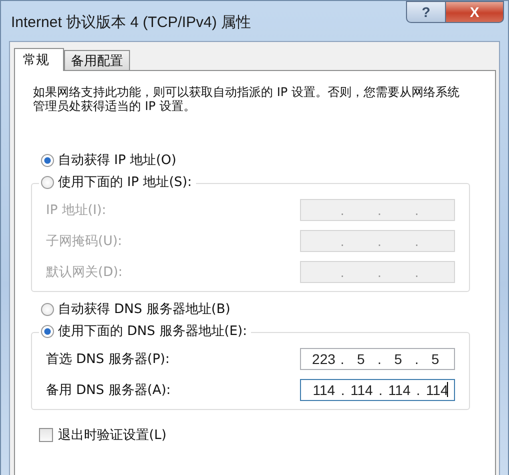 The width and height of the screenshot is (509, 475). I want to click on tab: 常规, so click(39, 59).